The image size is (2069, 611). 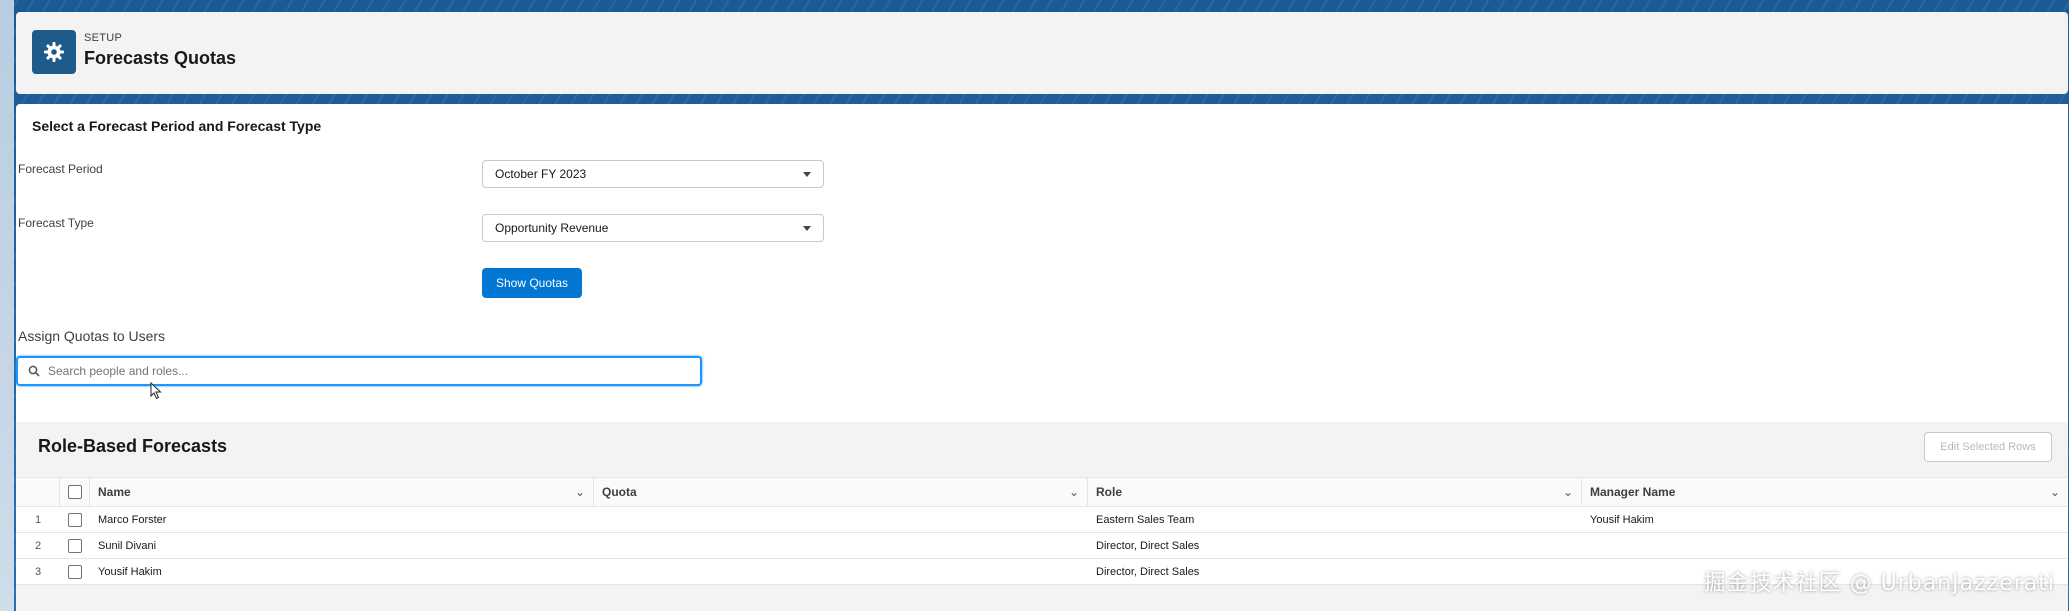 I want to click on column-header-manager: Manager Name ⌄, so click(x=1825, y=492).